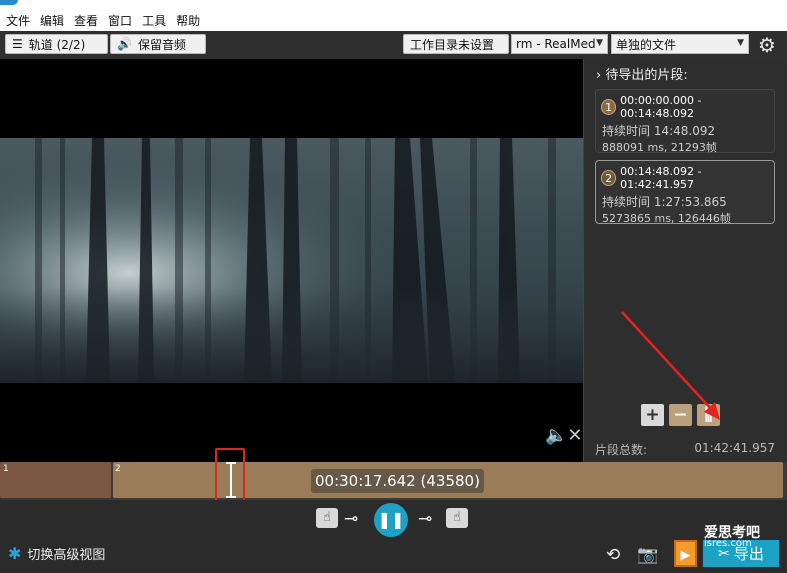  Describe the element at coordinates (661, 178) in the screenshot. I see `segment-range: 00:14:48.092 - 01:42:41.957` at that location.